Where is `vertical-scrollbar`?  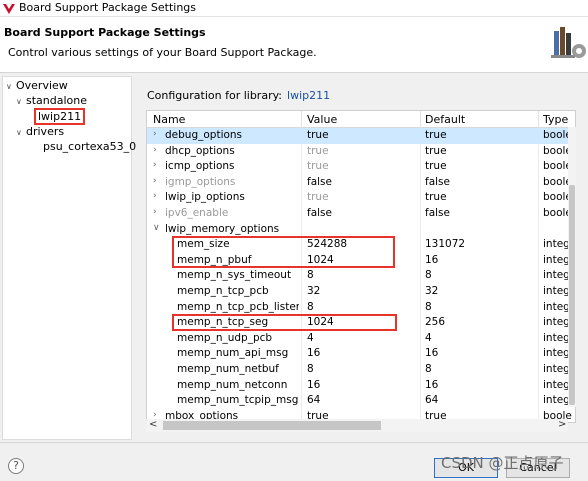 vertical-scrollbar is located at coordinates (572, 267).